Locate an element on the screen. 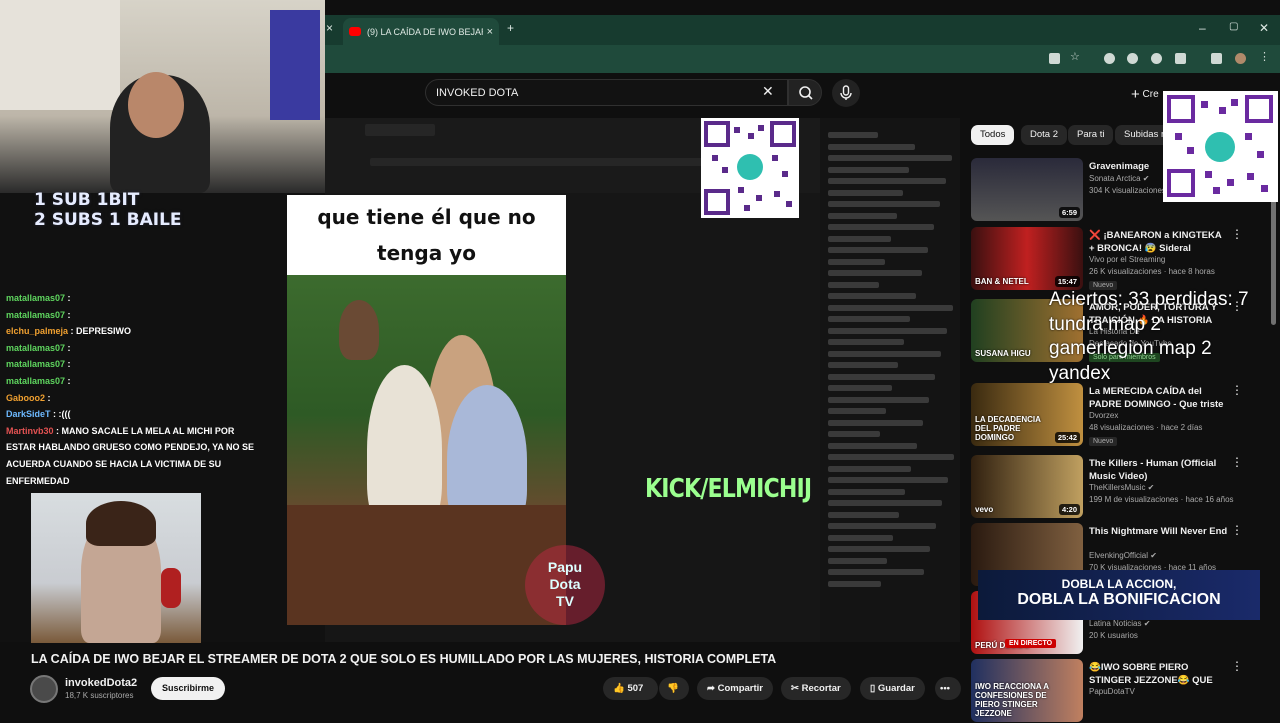 Image resolution: width=1280 pixels, height=723 pixels. dislike-button: 👎 is located at coordinates (674, 688).